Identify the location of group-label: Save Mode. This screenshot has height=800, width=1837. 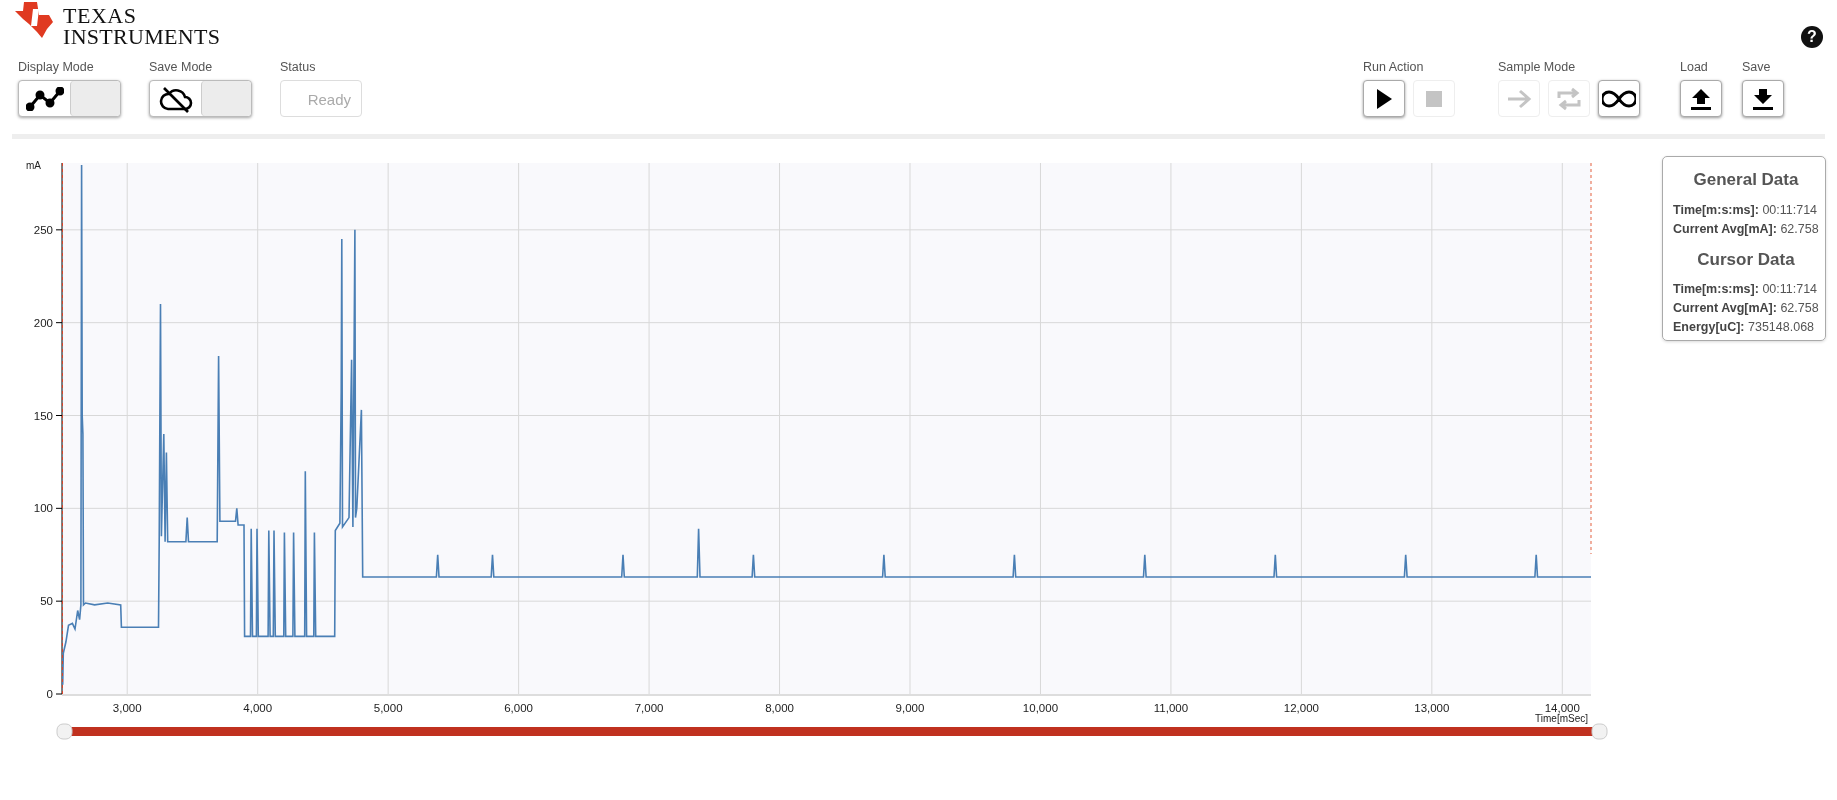
(181, 67).